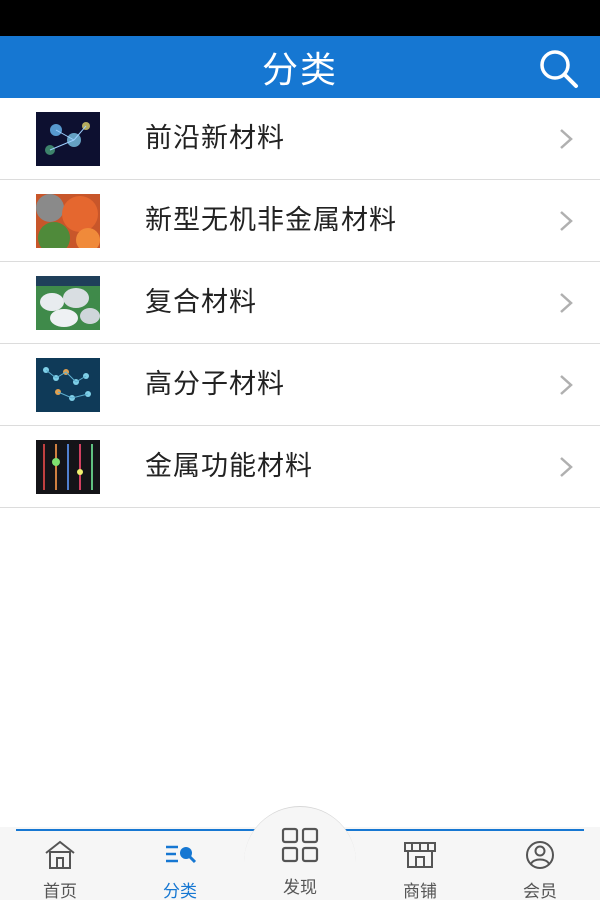  What do you see at coordinates (540, 855) in the screenshot?
I see `user-icon` at bounding box center [540, 855].